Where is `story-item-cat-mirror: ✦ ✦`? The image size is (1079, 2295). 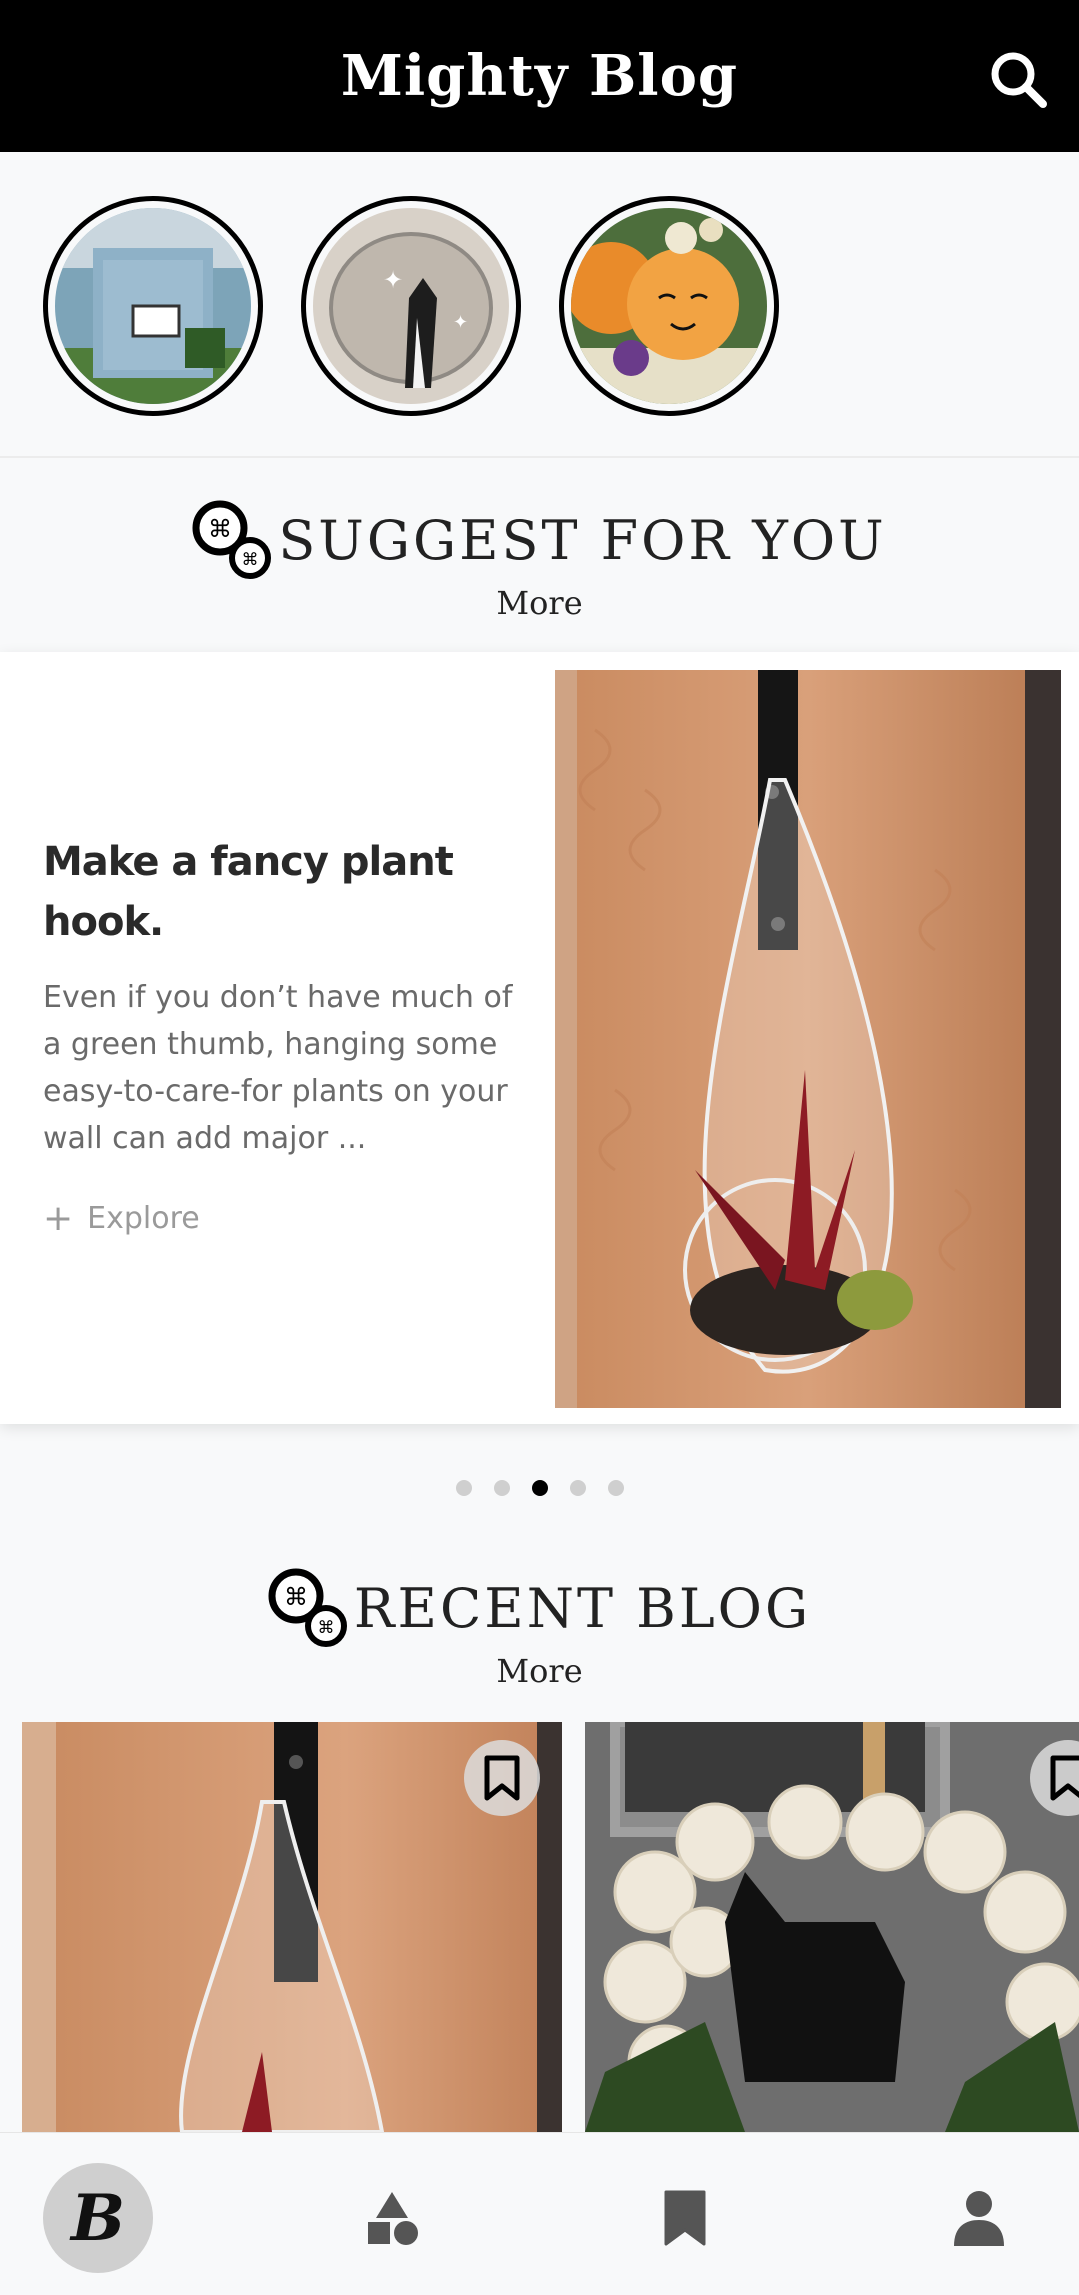
story-item-cat-mirror: ✦ ✦ is located at coordinates (411, 306).